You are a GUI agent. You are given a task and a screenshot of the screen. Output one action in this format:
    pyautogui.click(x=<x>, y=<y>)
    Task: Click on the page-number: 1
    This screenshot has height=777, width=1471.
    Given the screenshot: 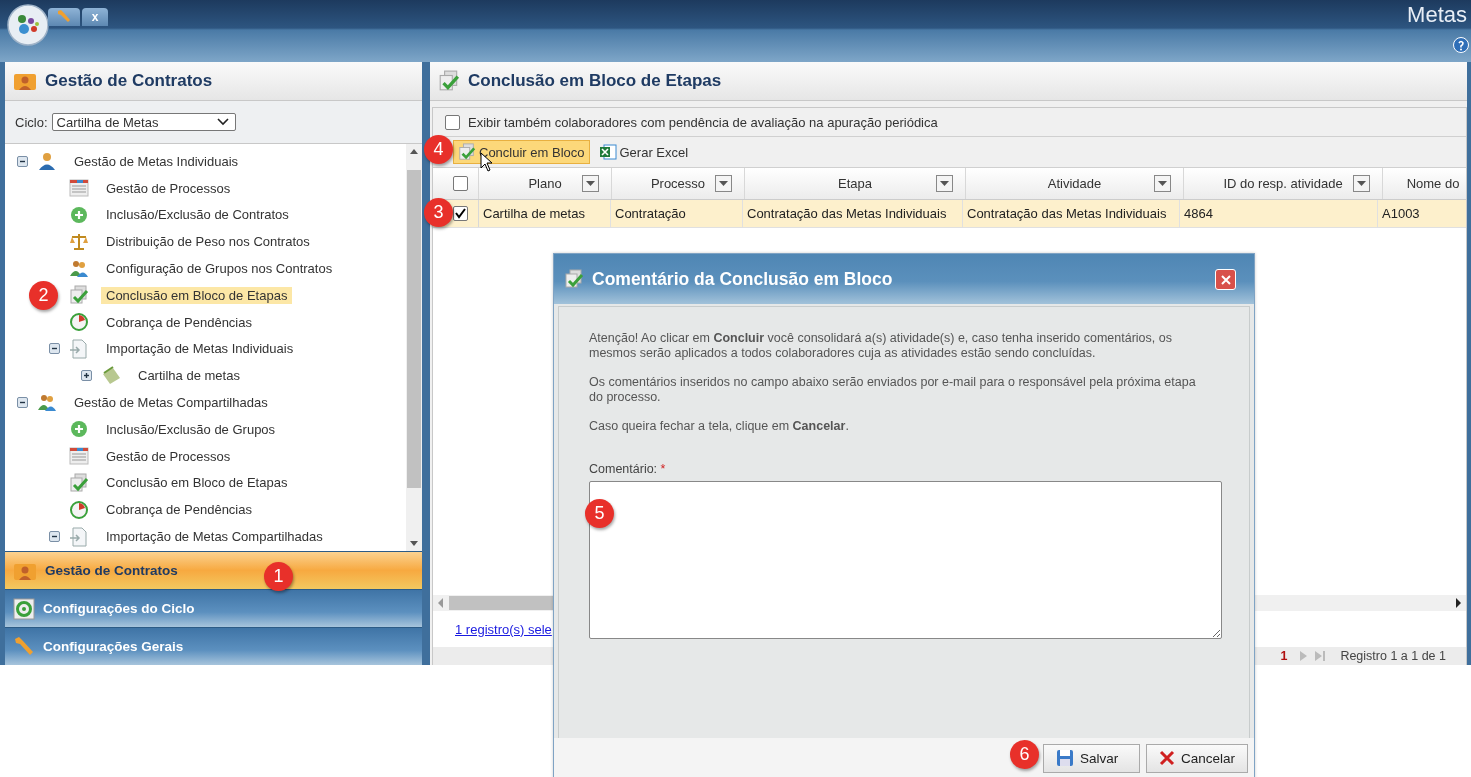 What is the action you would take?
    pyautogui.click(x=1284, y=656)
    